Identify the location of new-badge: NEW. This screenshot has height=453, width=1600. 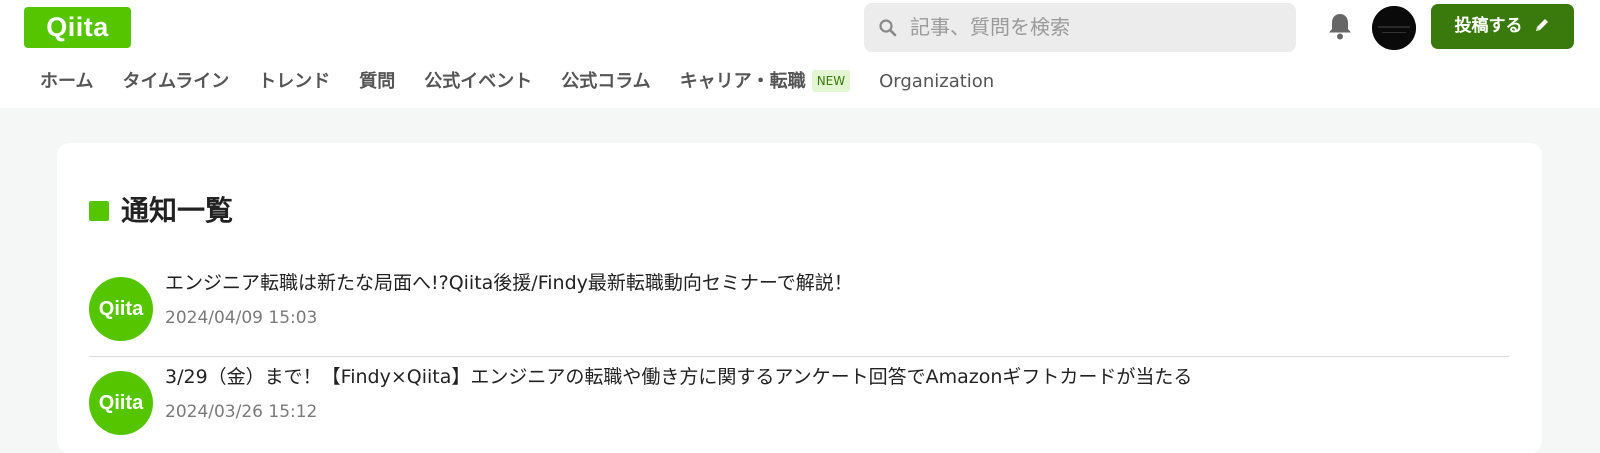
(831, 81).